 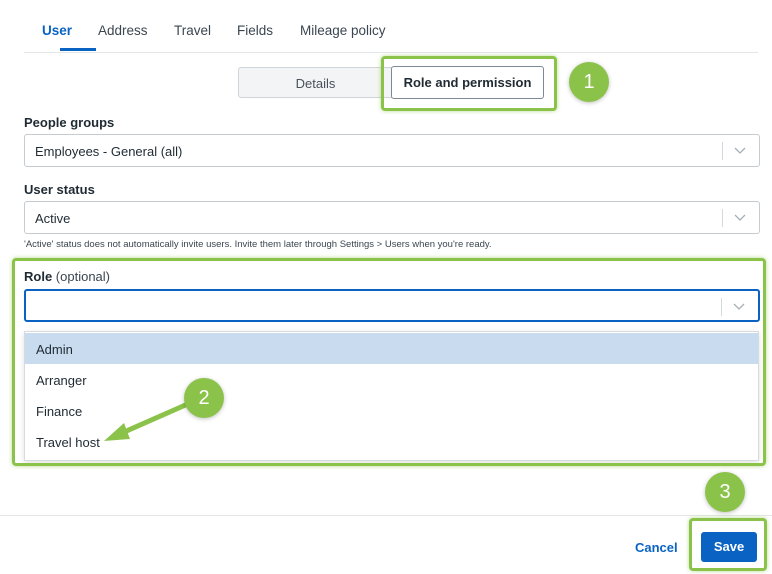 I want to click on tab-fields: Fields, so click(x=255, y=30).